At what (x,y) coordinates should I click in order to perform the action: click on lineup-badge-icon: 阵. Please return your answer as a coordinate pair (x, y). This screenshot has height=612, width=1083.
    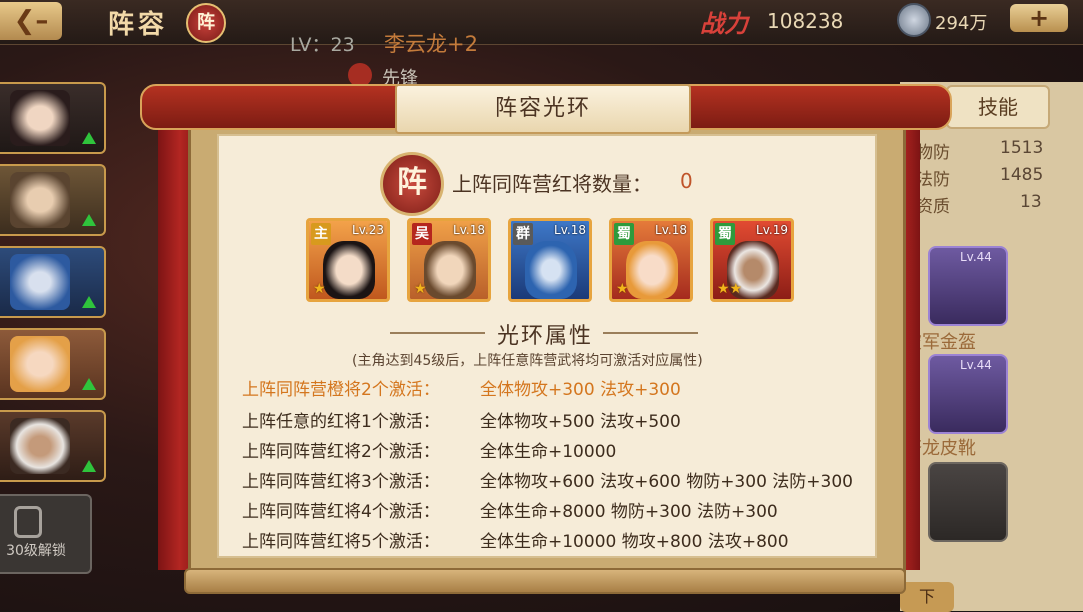
    Looking at the image, I should click on (206, 23).